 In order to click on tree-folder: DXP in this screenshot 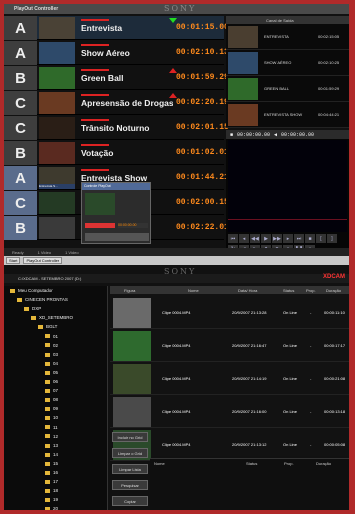, I will do `click(32, 308)`.